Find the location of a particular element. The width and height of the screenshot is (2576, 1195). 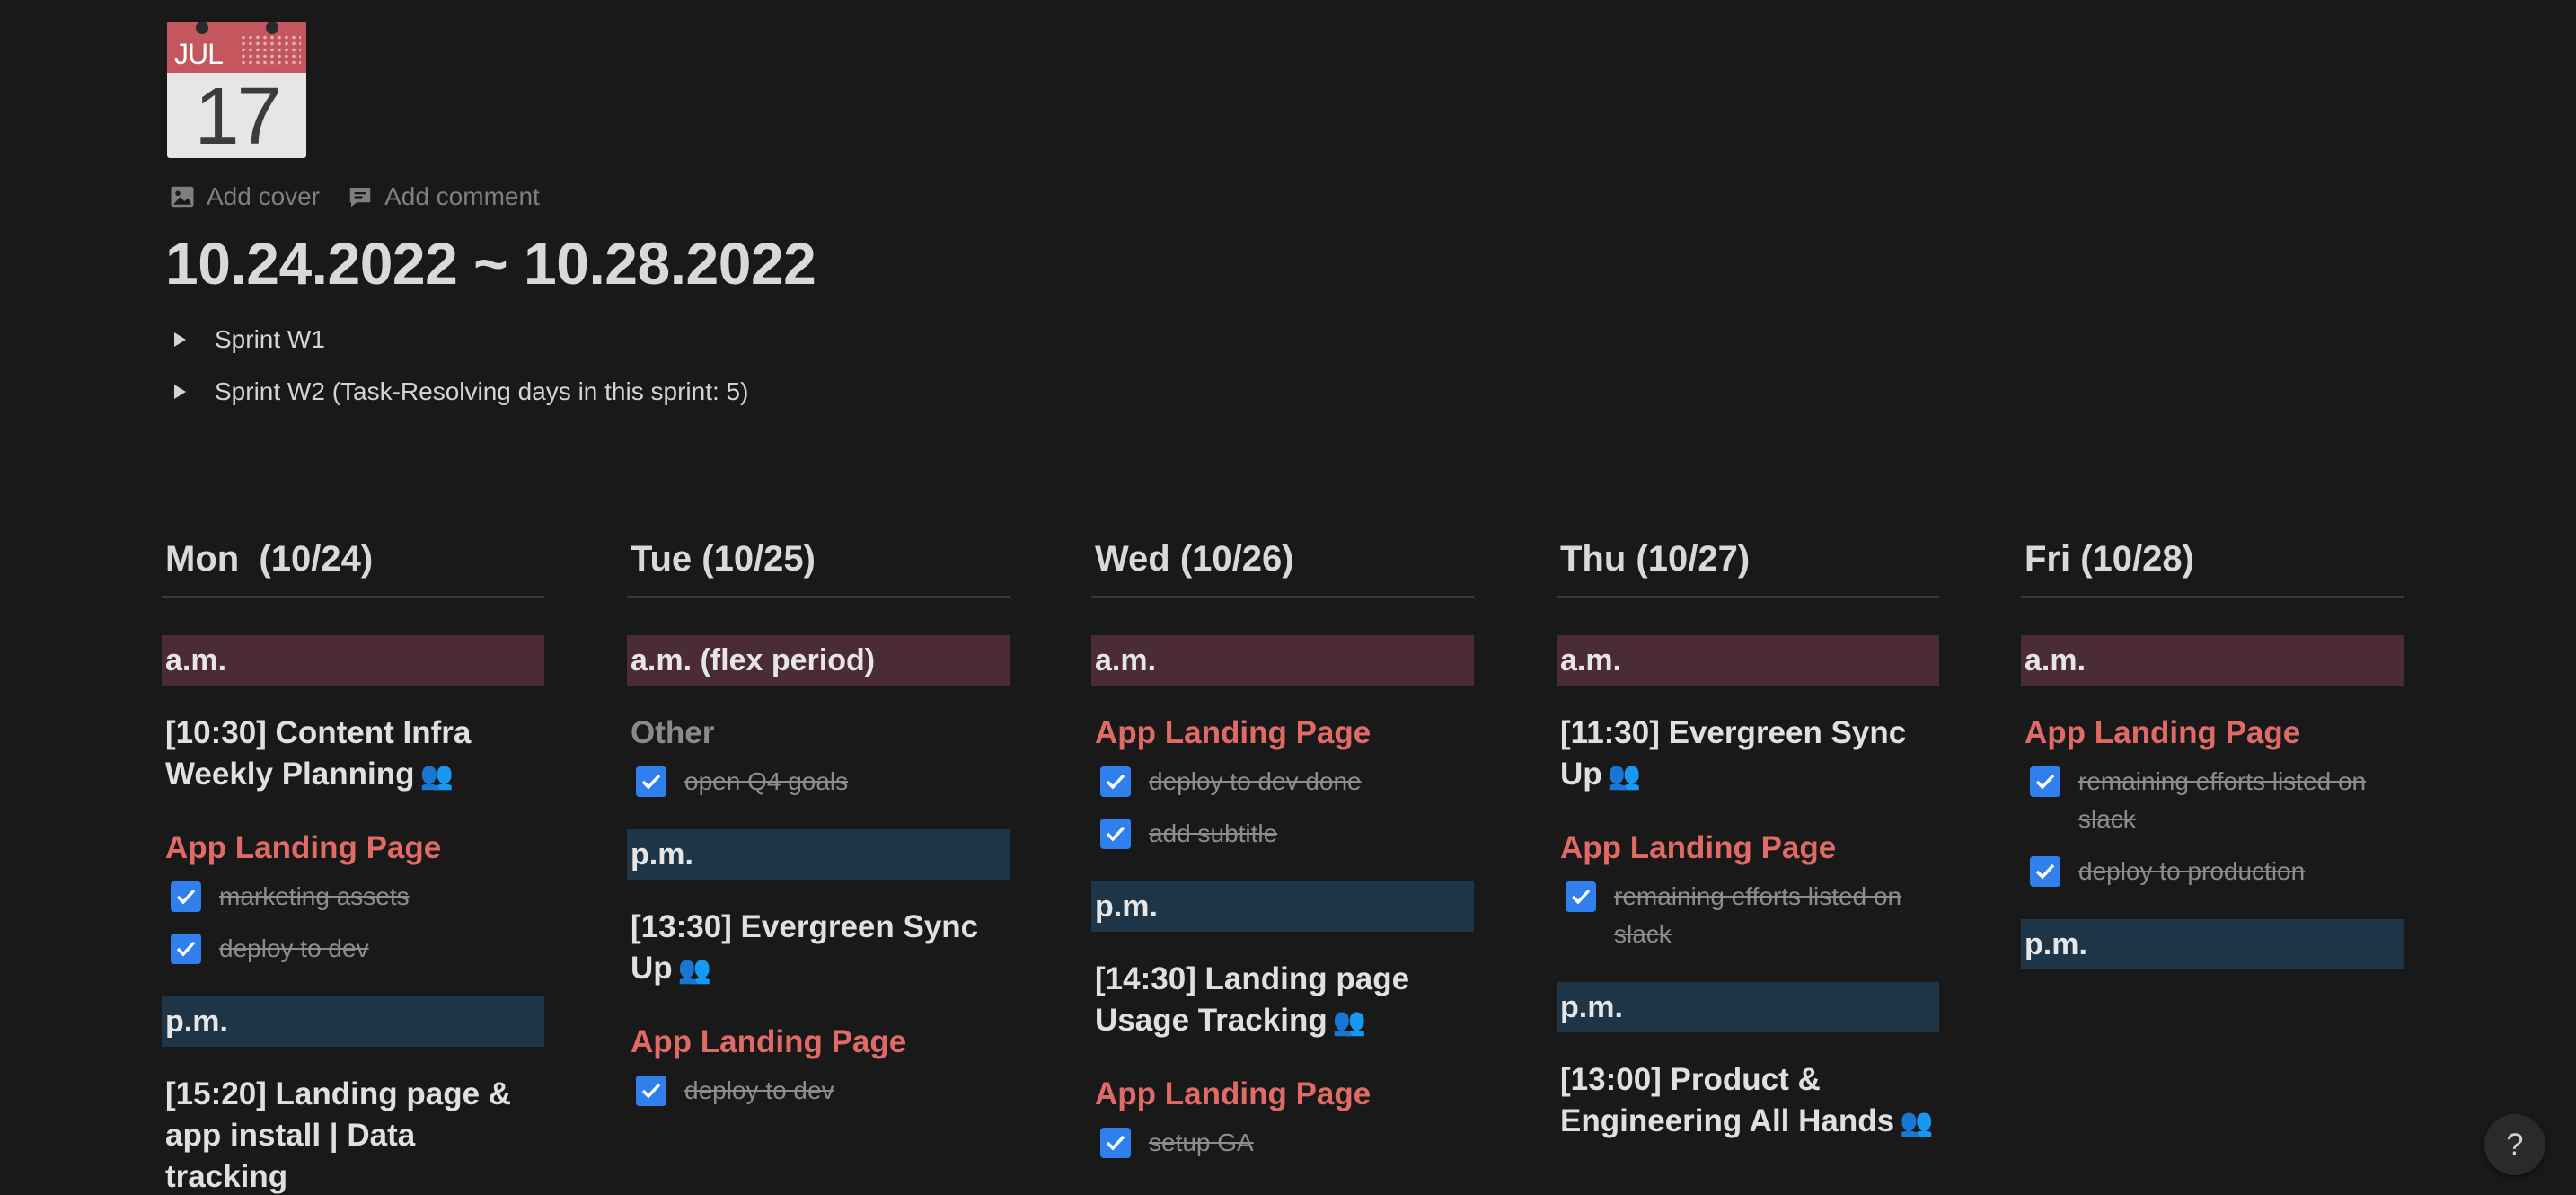

day-header: Fri (10/28) is located at coordinates (2212, 568).